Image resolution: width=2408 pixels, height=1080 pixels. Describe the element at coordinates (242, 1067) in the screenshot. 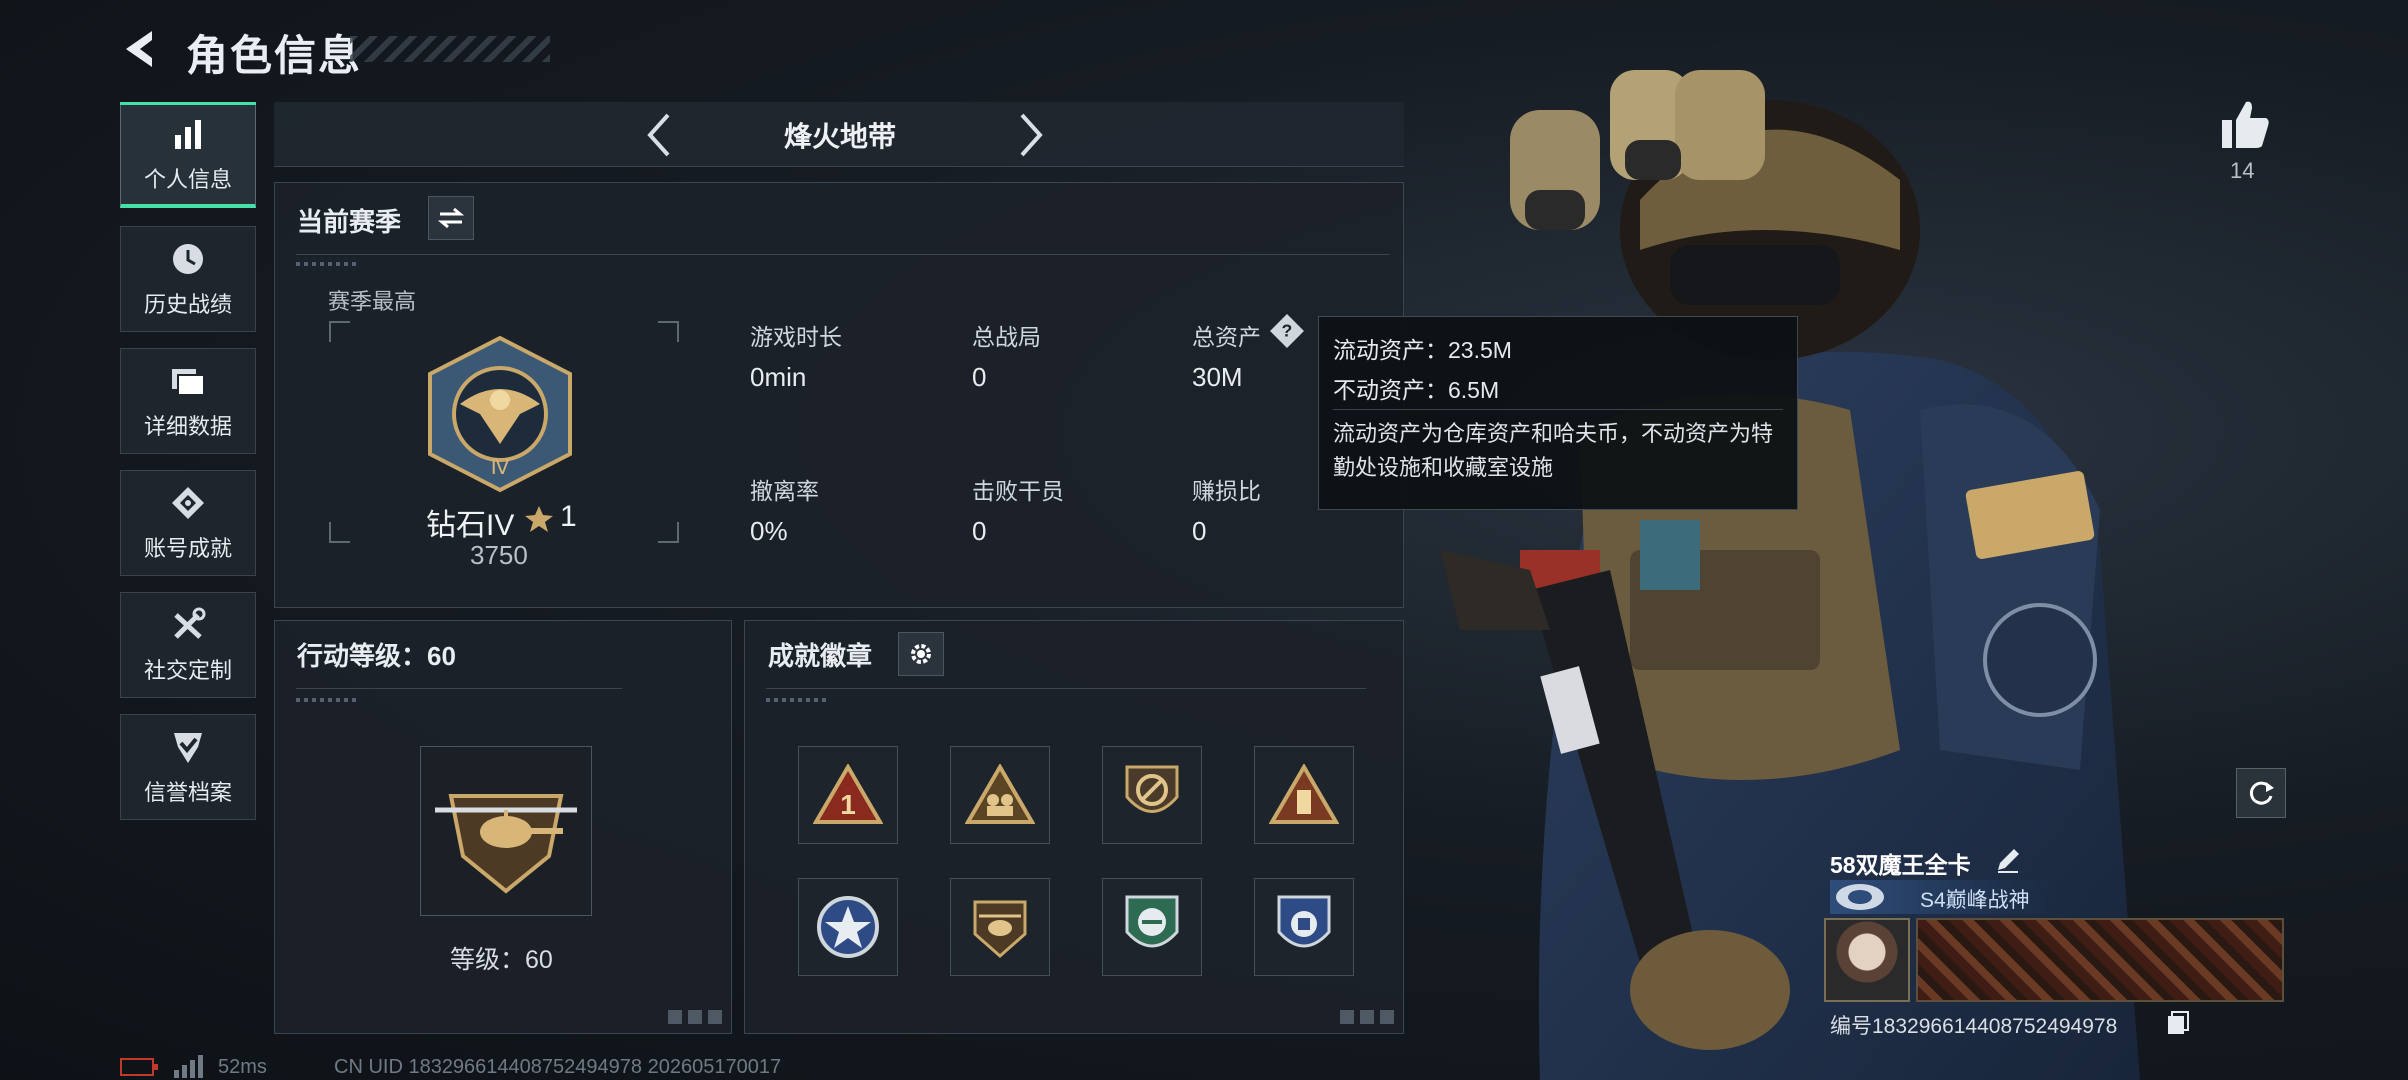

I see `ping-text: 52ms` at that location.